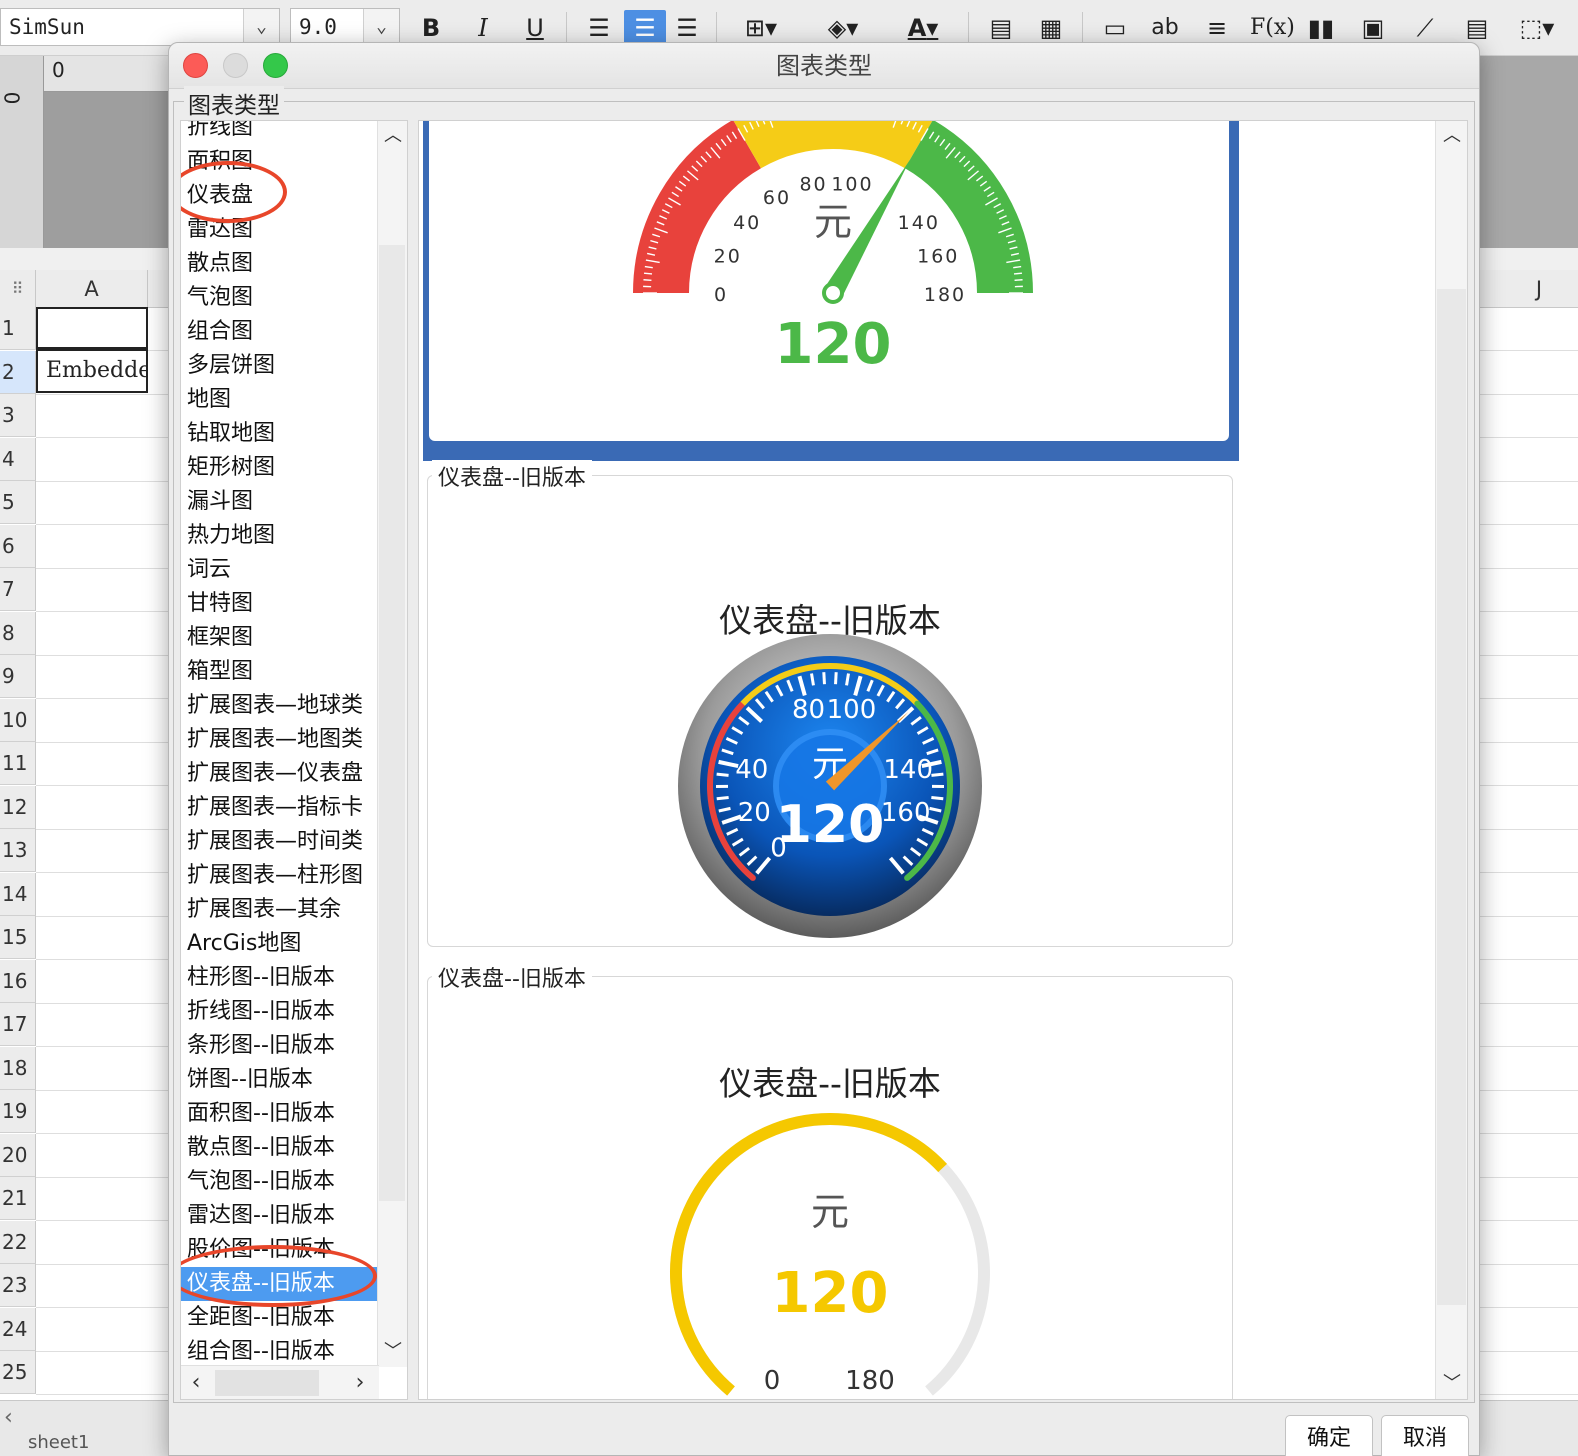  Describe the element at coordinates (279, 1148) in the screenshot. I see `chart-type-item: 散点图--旧版本` at that location.